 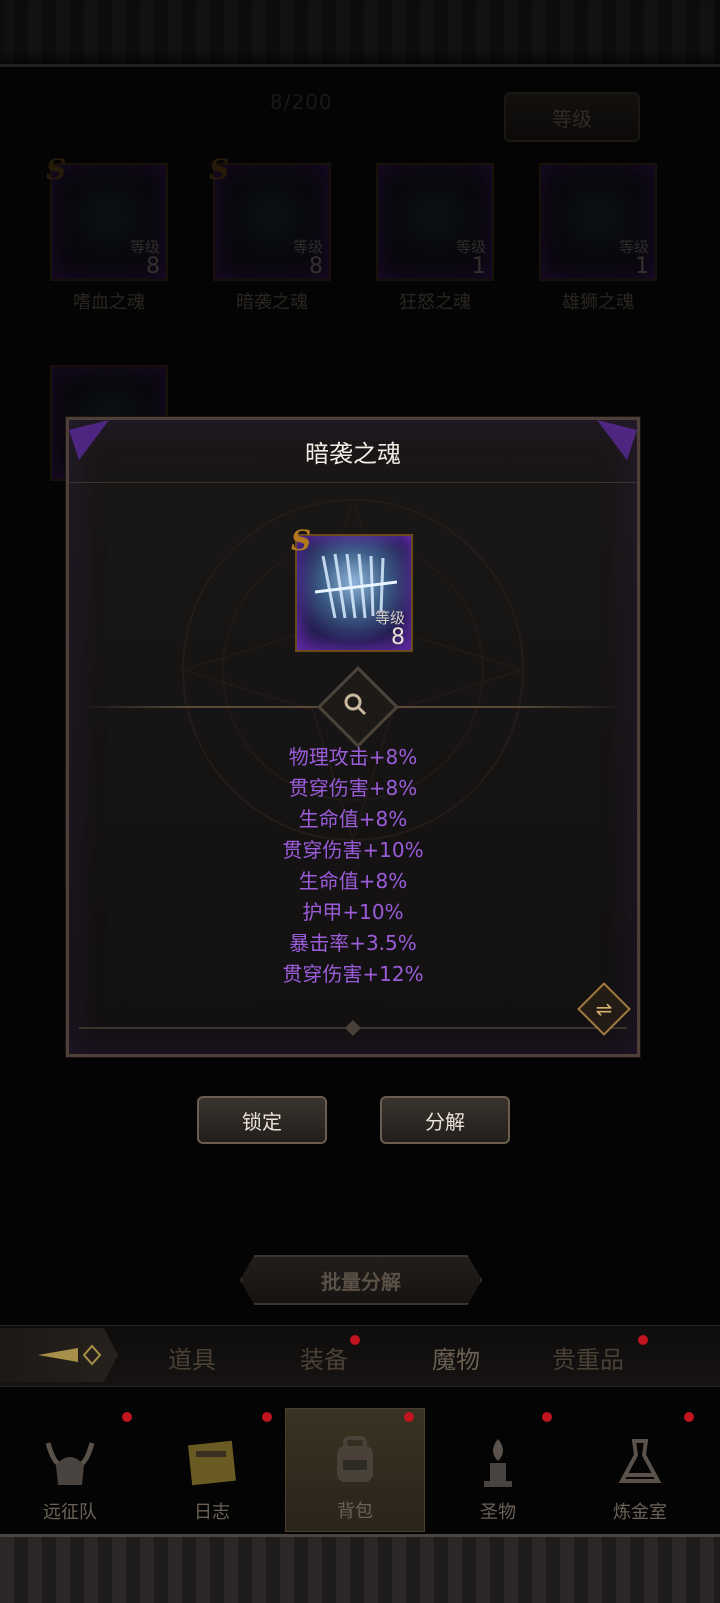 I want to click on nav-label: 日志, so click(x=212, y=1512).